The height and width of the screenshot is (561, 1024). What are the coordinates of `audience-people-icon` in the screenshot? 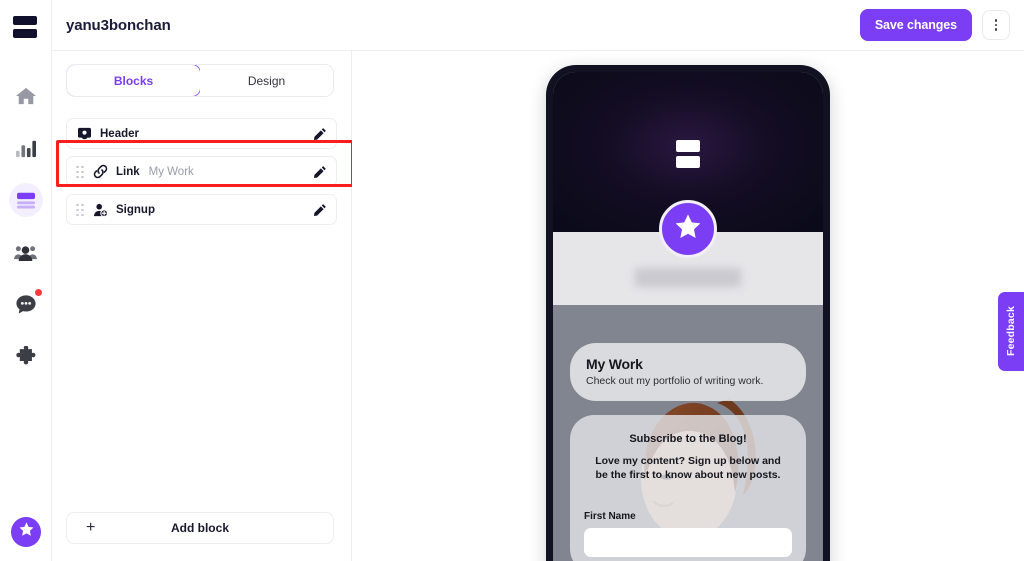 It's located at (26, 252).